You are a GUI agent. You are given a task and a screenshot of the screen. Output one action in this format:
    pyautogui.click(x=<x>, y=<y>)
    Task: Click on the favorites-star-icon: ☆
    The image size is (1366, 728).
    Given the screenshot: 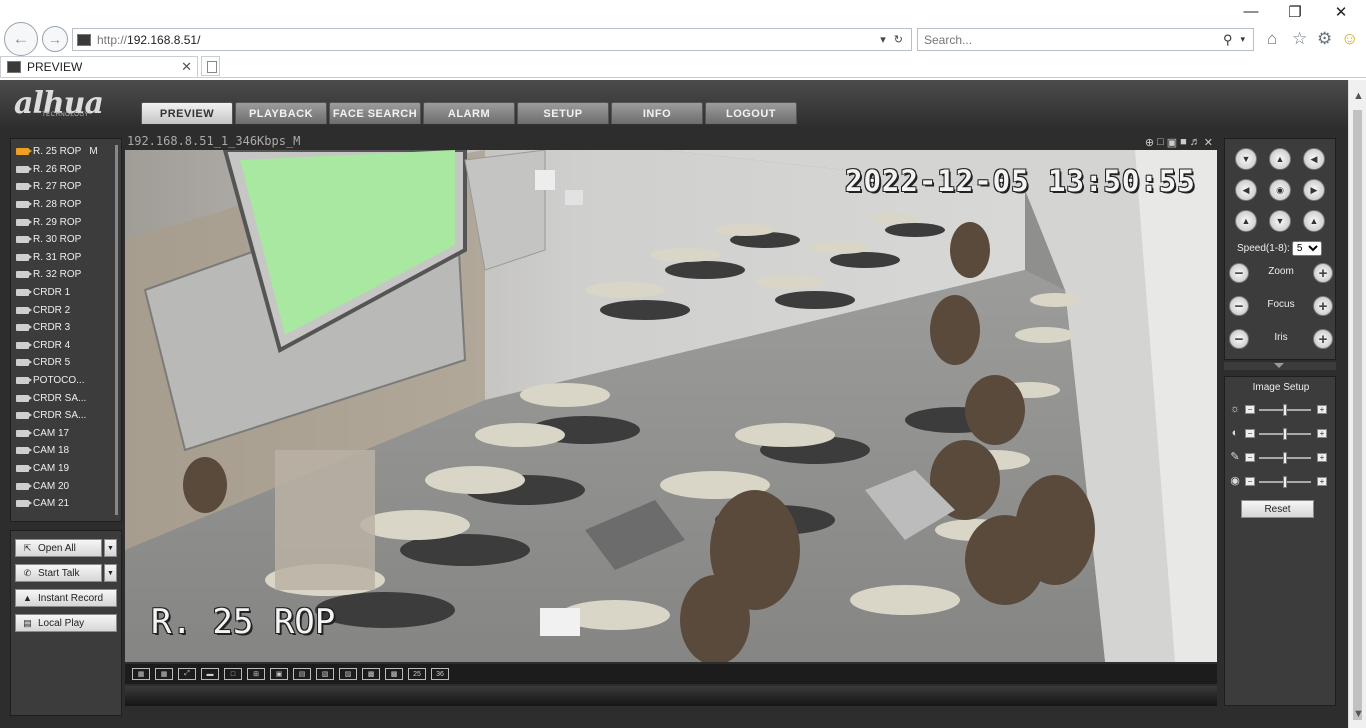 What is the action you would take?
    pyautogui.click(x=1299, y=39)
    